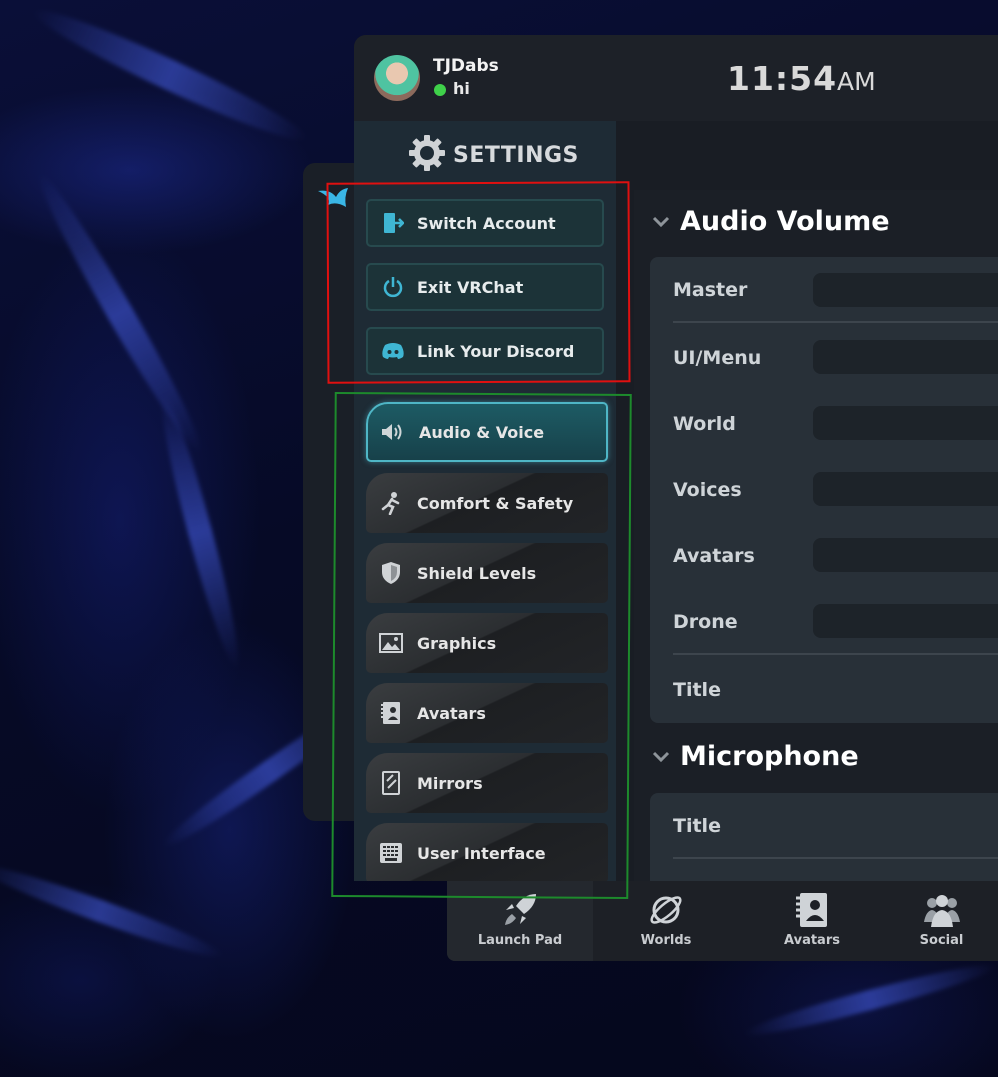  I want to click on master-volume-slider, so click(905, 290).